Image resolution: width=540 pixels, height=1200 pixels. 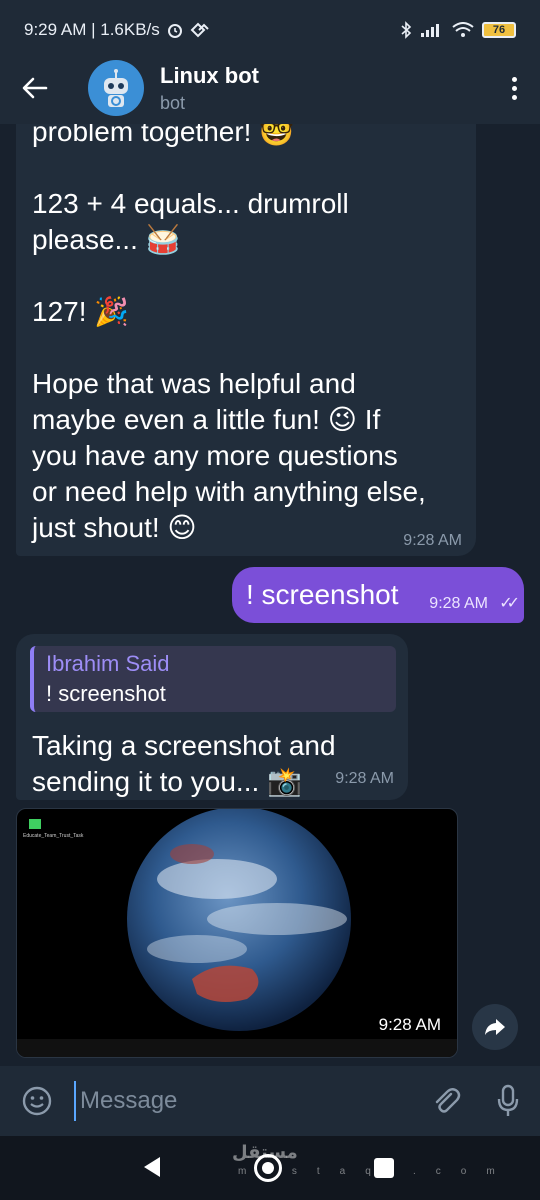 What do you see at coordinates (106, 693) in the screenshot?
I see `reply-text: ! screenshot` at bounding box center [106, 693].